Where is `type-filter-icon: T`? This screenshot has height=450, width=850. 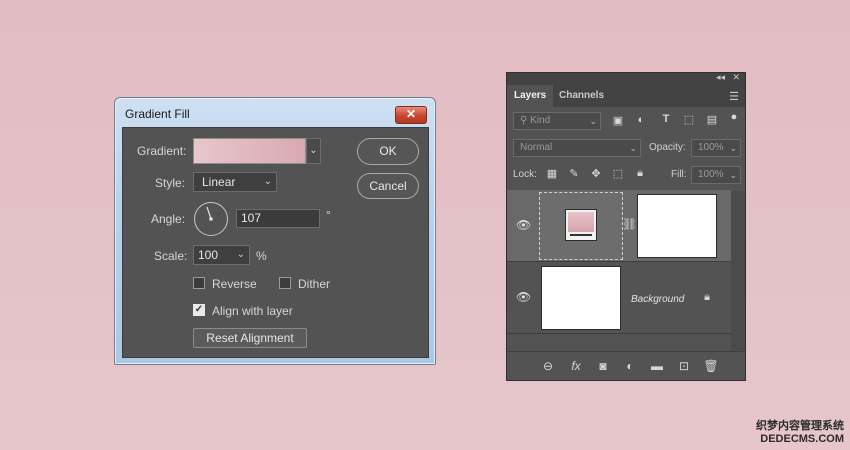
type-filter-icon: T is located at coordinates (666, 119).